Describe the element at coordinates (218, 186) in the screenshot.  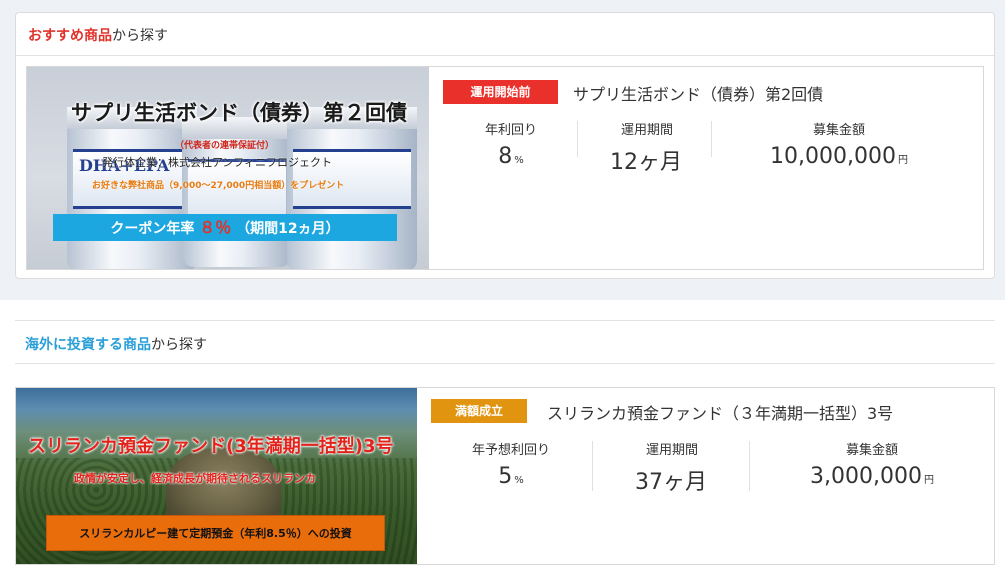
I see `banner-gift: お好きな弊社商品（9,000～27,000円相当額）をプレゼント` at that location.